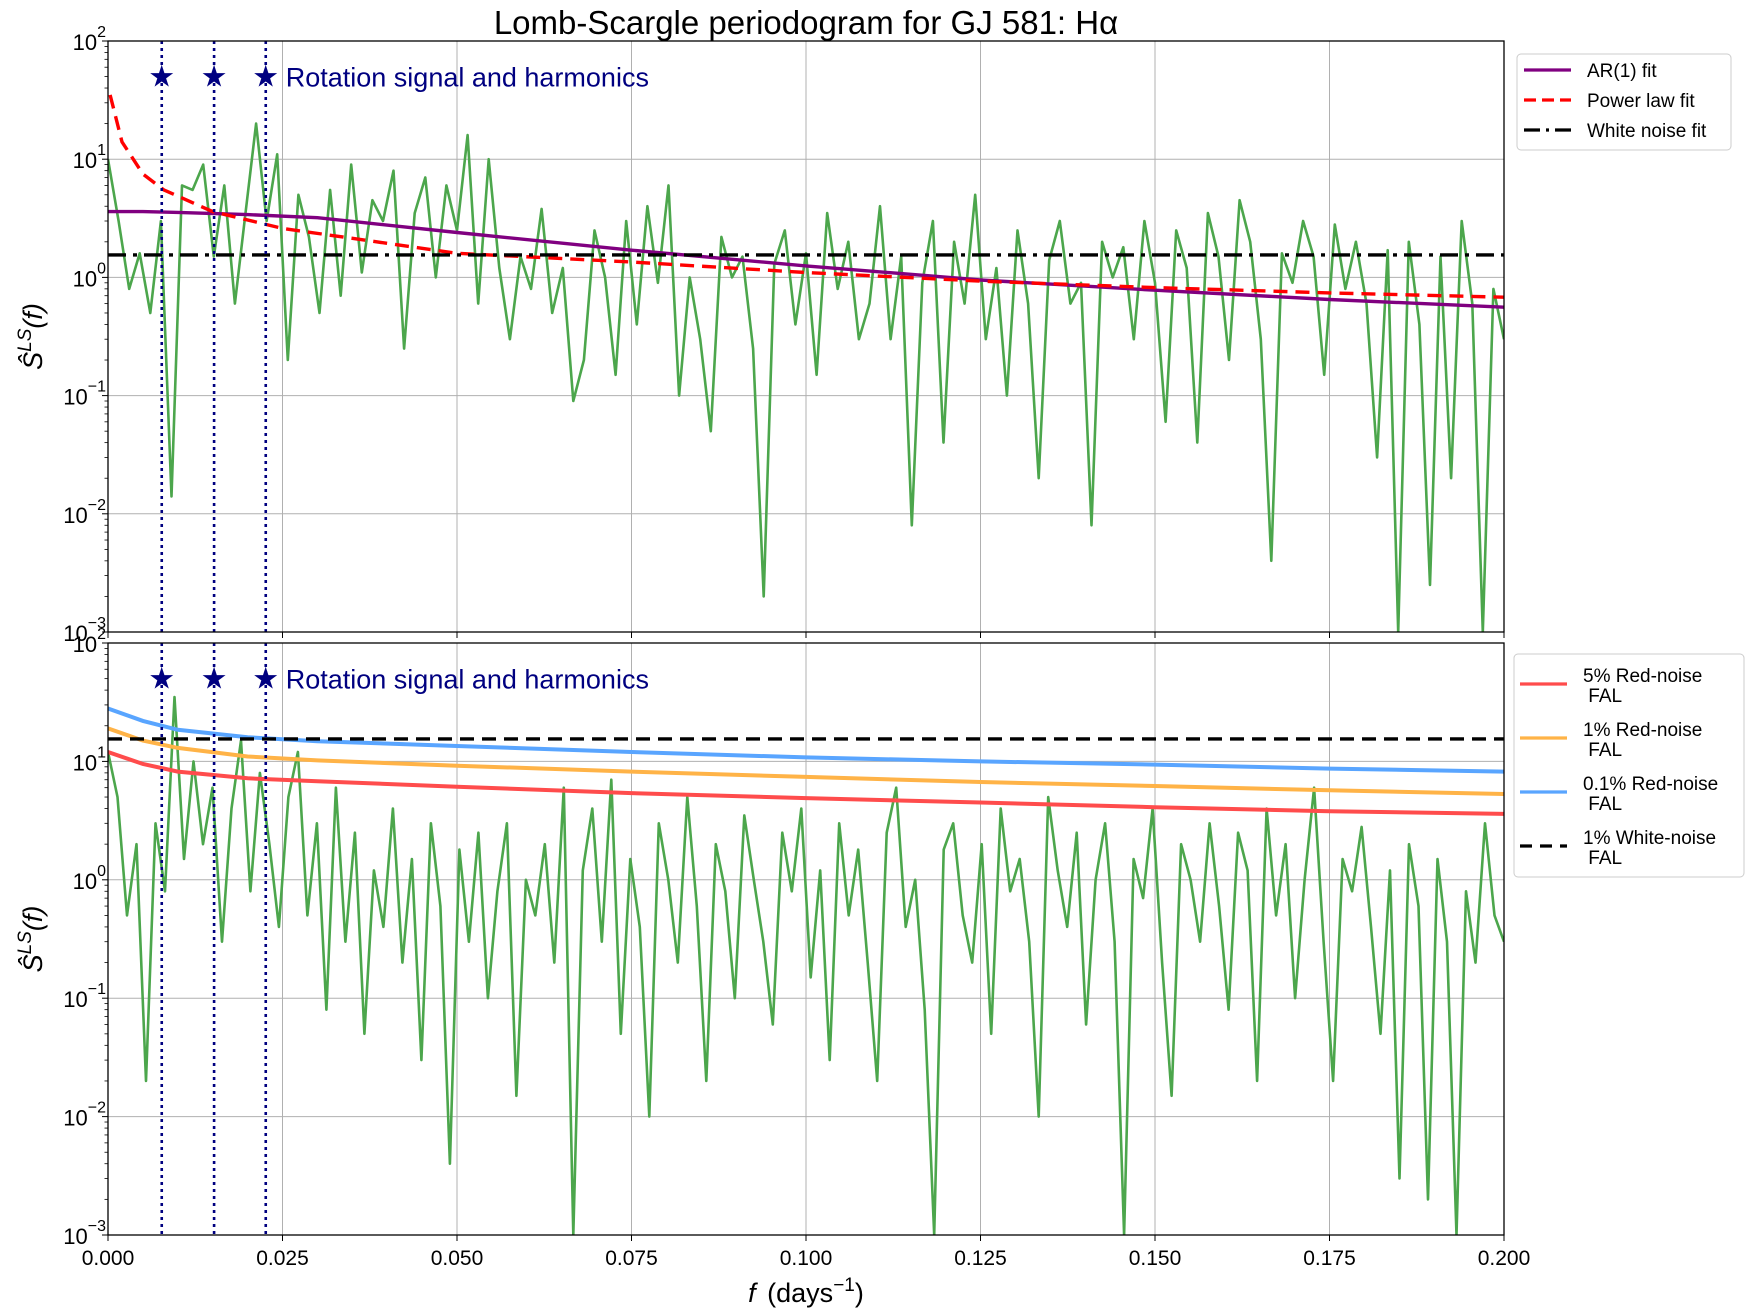 The image size is (1751, 1316). Describe the element at coordinates (980, 1258) in the screenshot. I see `x-tick-label: 0.125` at that location.